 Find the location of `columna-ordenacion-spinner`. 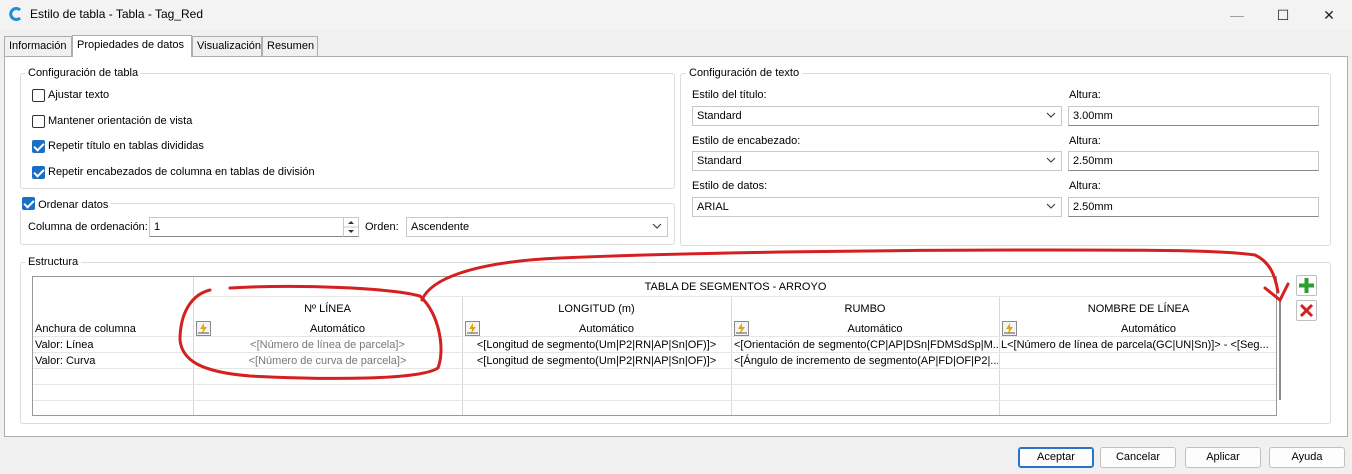

columna-ordenacion-spinner is located at coordinates (350, 227).